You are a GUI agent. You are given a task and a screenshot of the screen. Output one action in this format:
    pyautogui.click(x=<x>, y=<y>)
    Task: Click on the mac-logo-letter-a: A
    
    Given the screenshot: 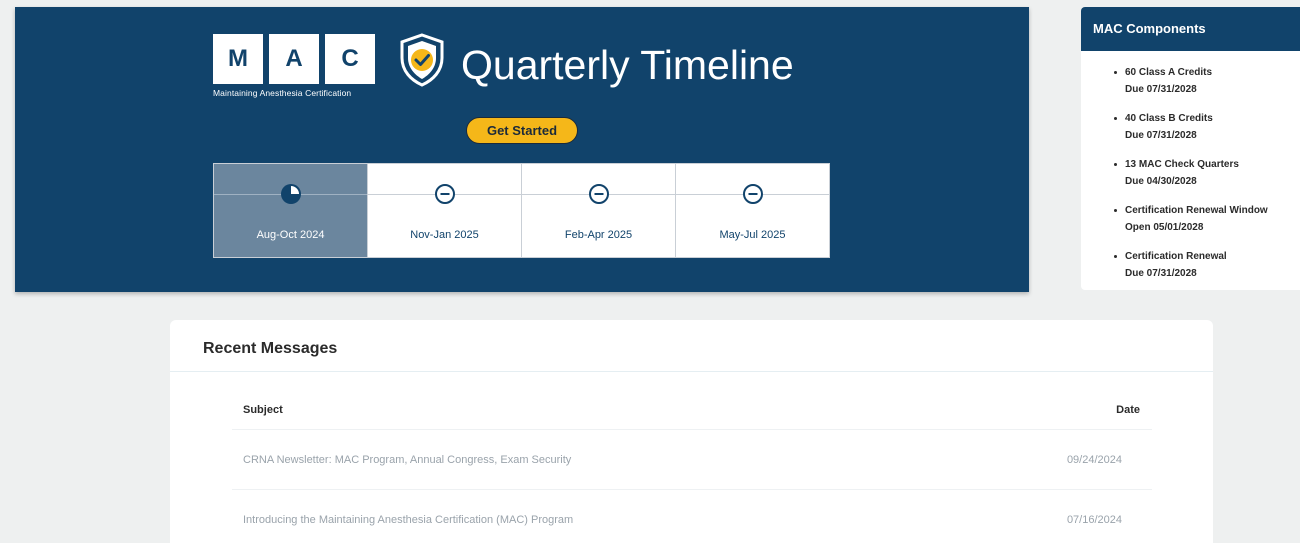 What is the action you would take?
    pyautogui.click(x=294, y=59)
    